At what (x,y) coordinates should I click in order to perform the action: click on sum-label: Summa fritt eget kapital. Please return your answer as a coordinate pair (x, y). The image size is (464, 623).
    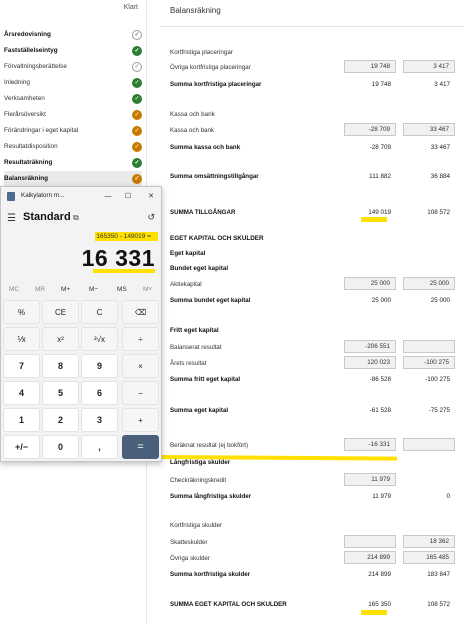
    Looking at the image, I should click on (205, 379).